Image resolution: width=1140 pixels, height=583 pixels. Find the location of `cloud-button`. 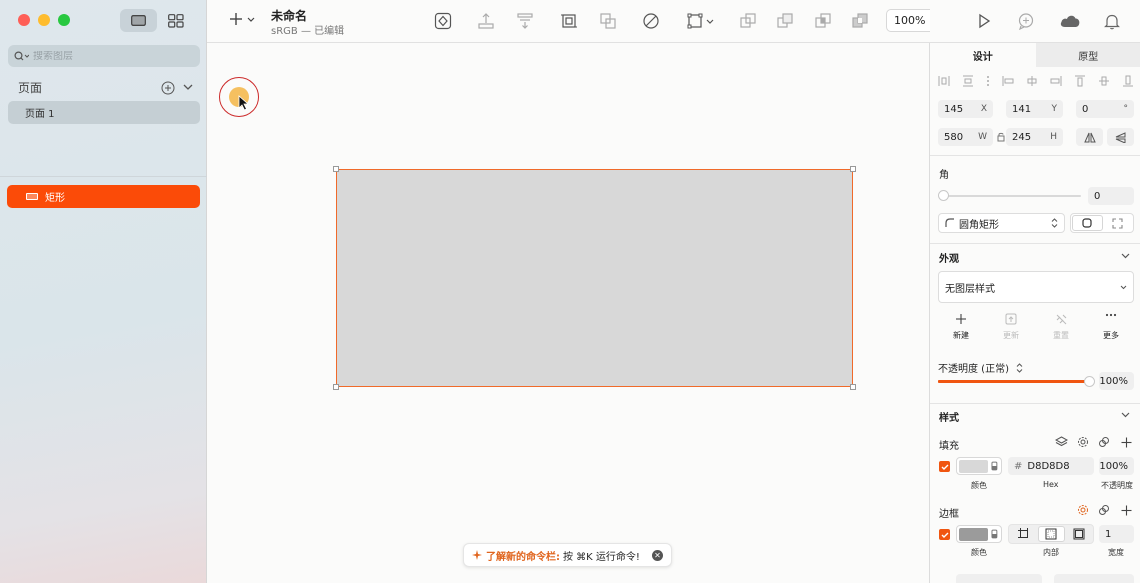

cloud-button is located at coordinates (1070, 21).